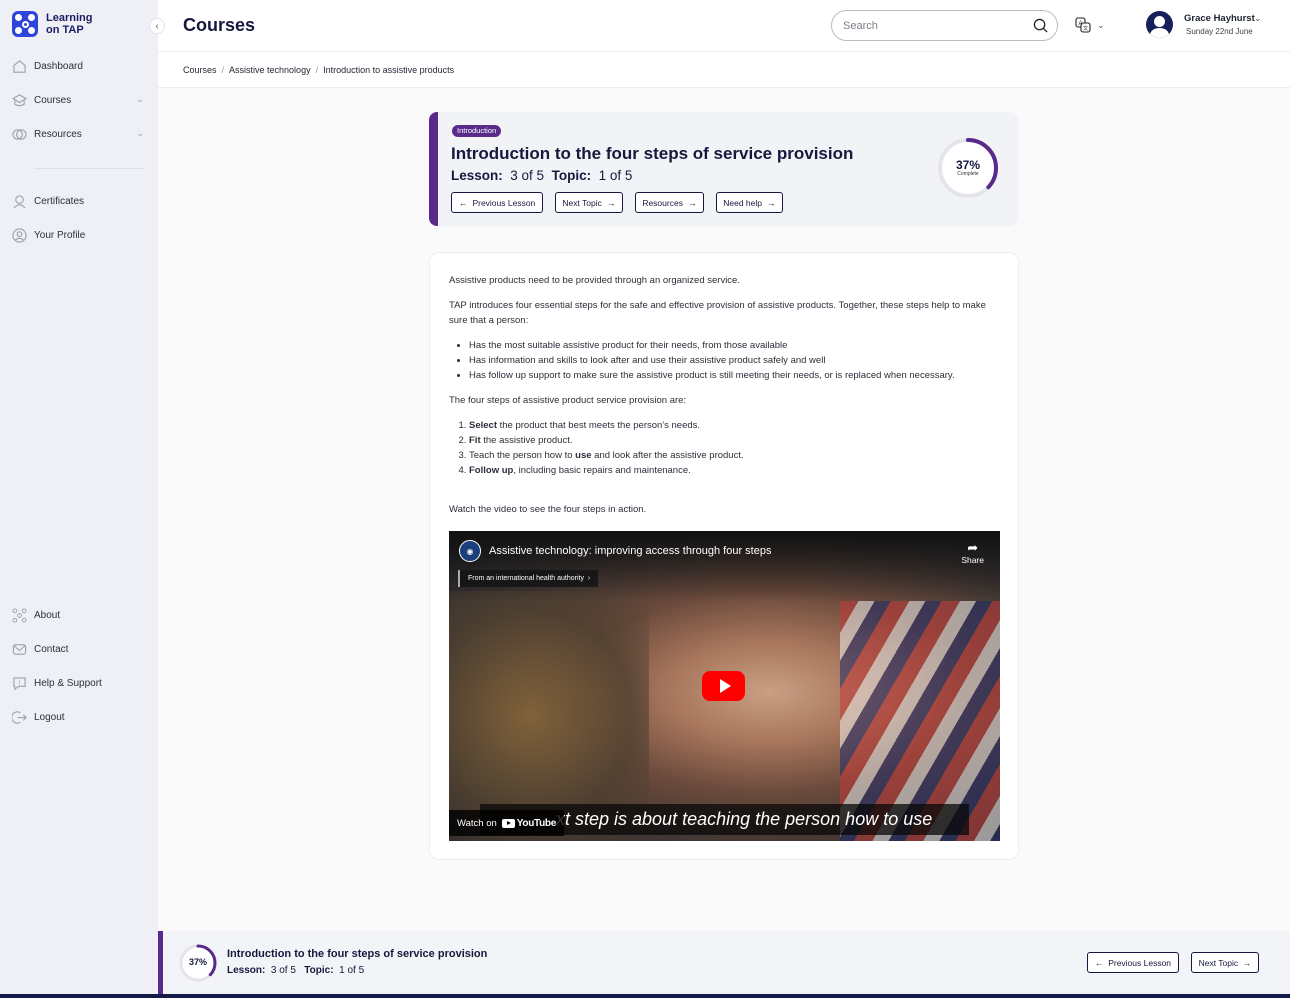  Describe the element at coordinates (1040, 25) in the screenshot. I see `search-icon` at that location.